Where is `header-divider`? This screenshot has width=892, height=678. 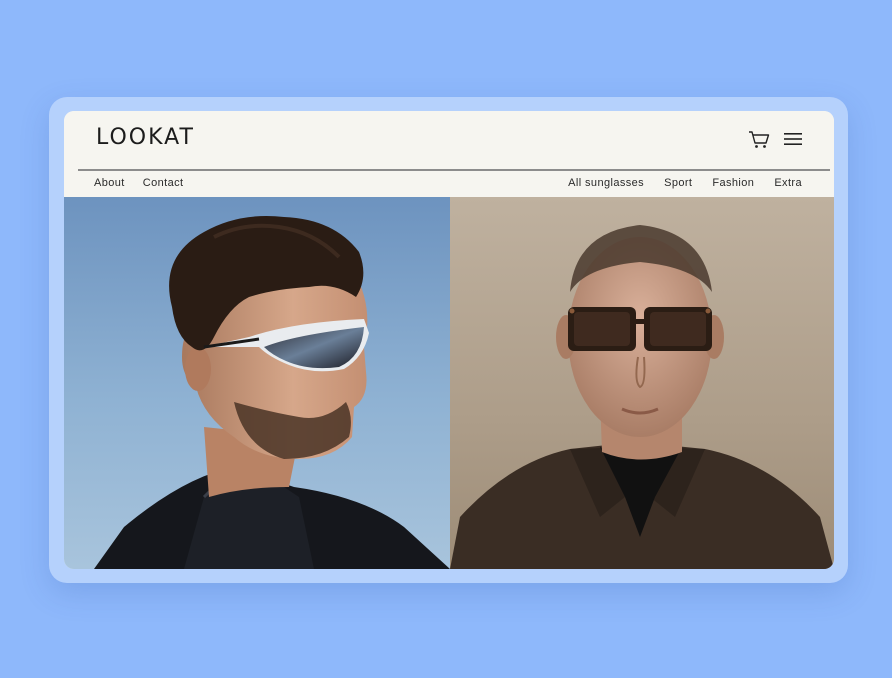 header-divider is located at coordinates (454, 170).